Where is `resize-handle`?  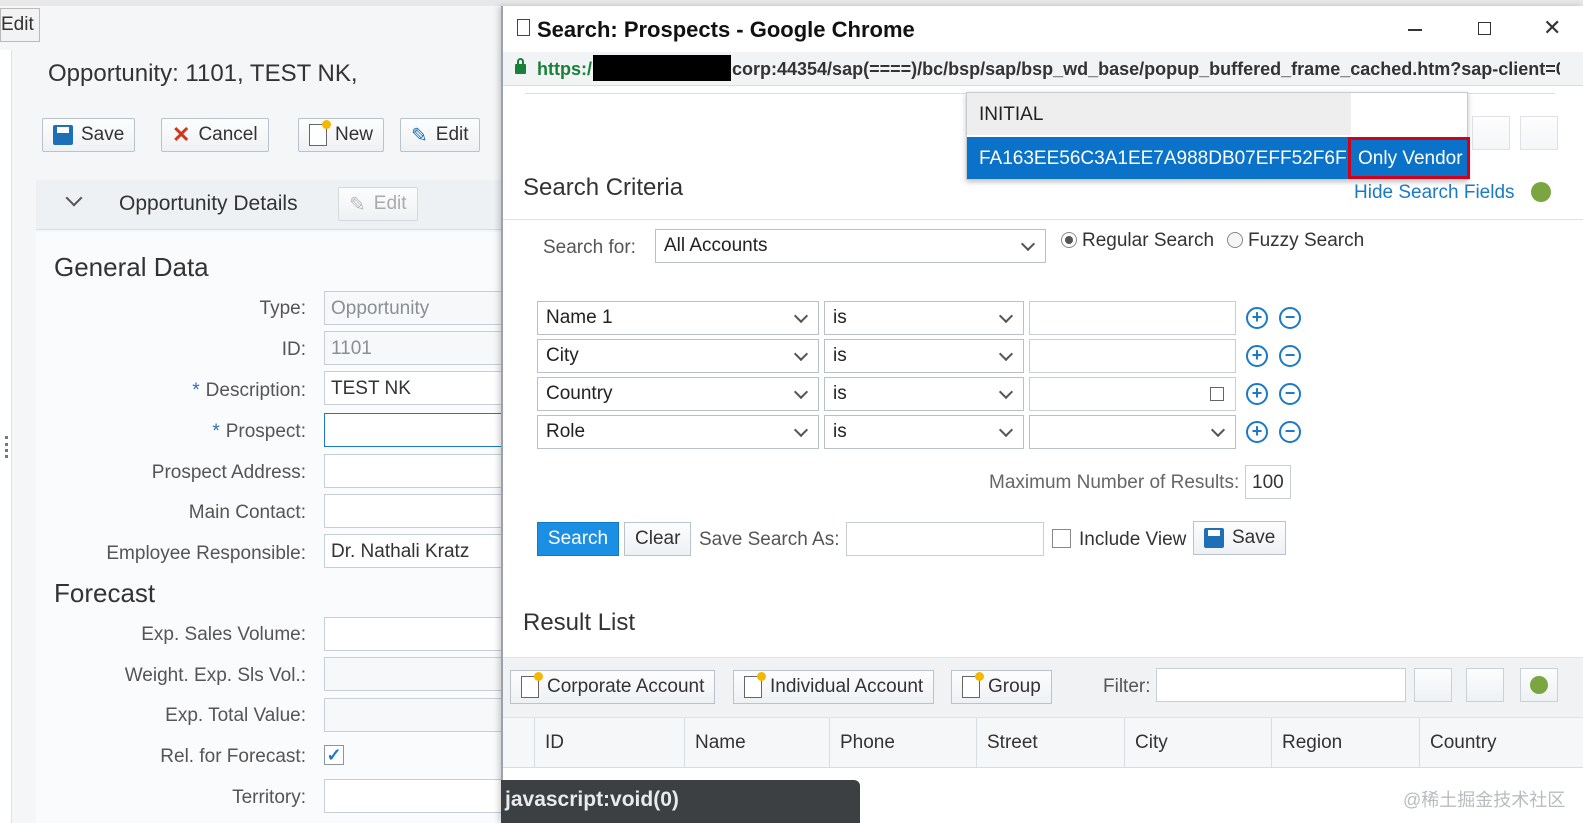
resize-handle is located at coordinates (7, 447).